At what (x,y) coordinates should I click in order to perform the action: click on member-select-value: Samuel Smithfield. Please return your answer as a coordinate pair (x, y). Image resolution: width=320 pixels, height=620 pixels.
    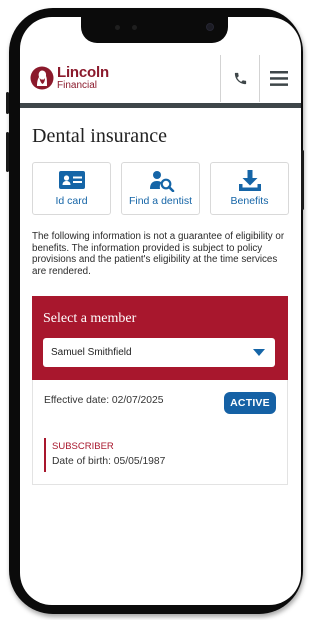
    Looking at the image, I should click on (91, 352).